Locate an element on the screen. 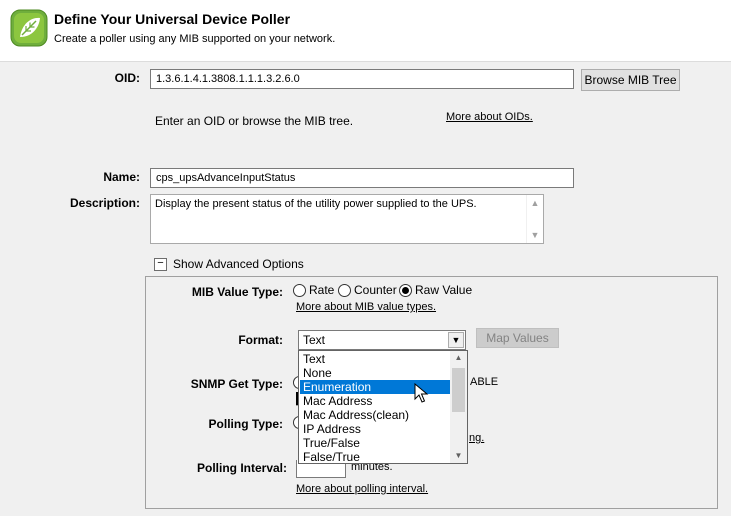 This screenshot has width=731, height=516. dropdown-option: False/True is located at coordinates (375, 456).